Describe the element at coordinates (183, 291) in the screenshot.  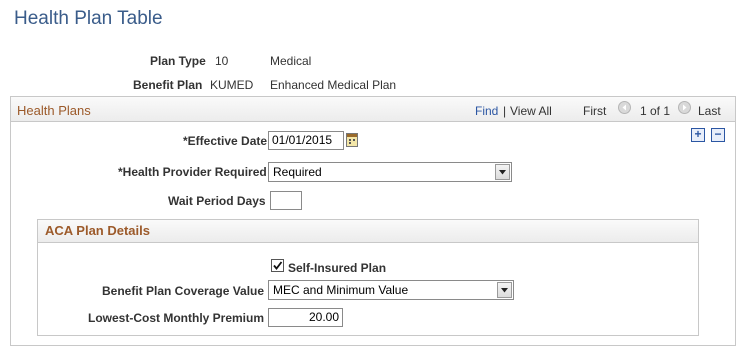
I see `coverage-value-label: Benefit Plan Coverage Value` at that location.